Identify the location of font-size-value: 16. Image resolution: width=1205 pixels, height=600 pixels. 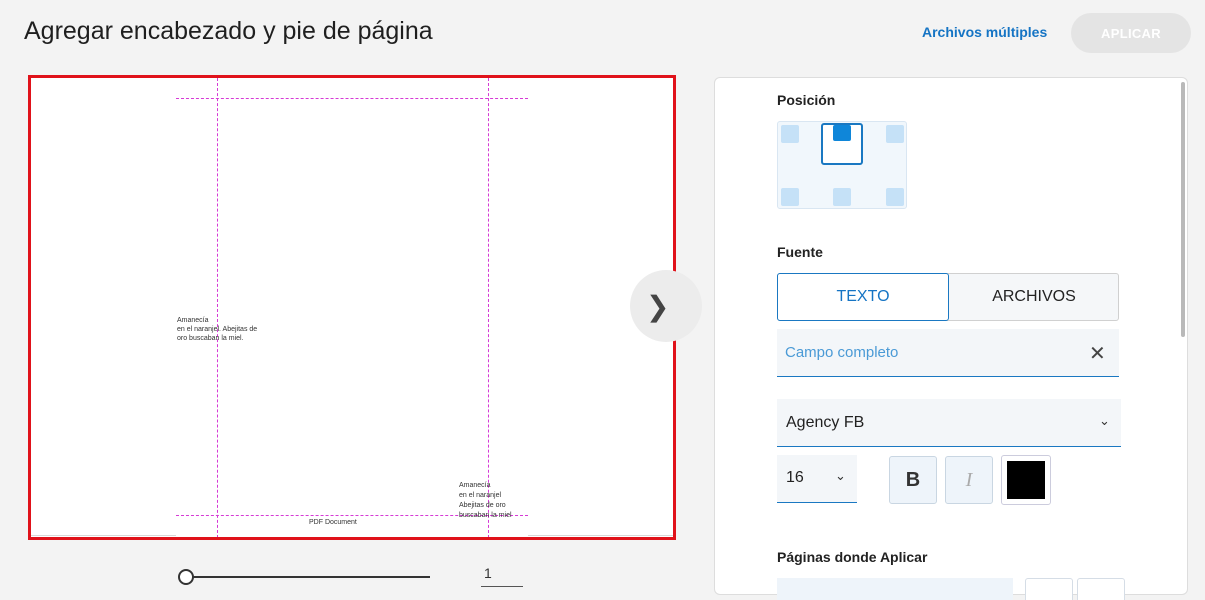
(795, 477).